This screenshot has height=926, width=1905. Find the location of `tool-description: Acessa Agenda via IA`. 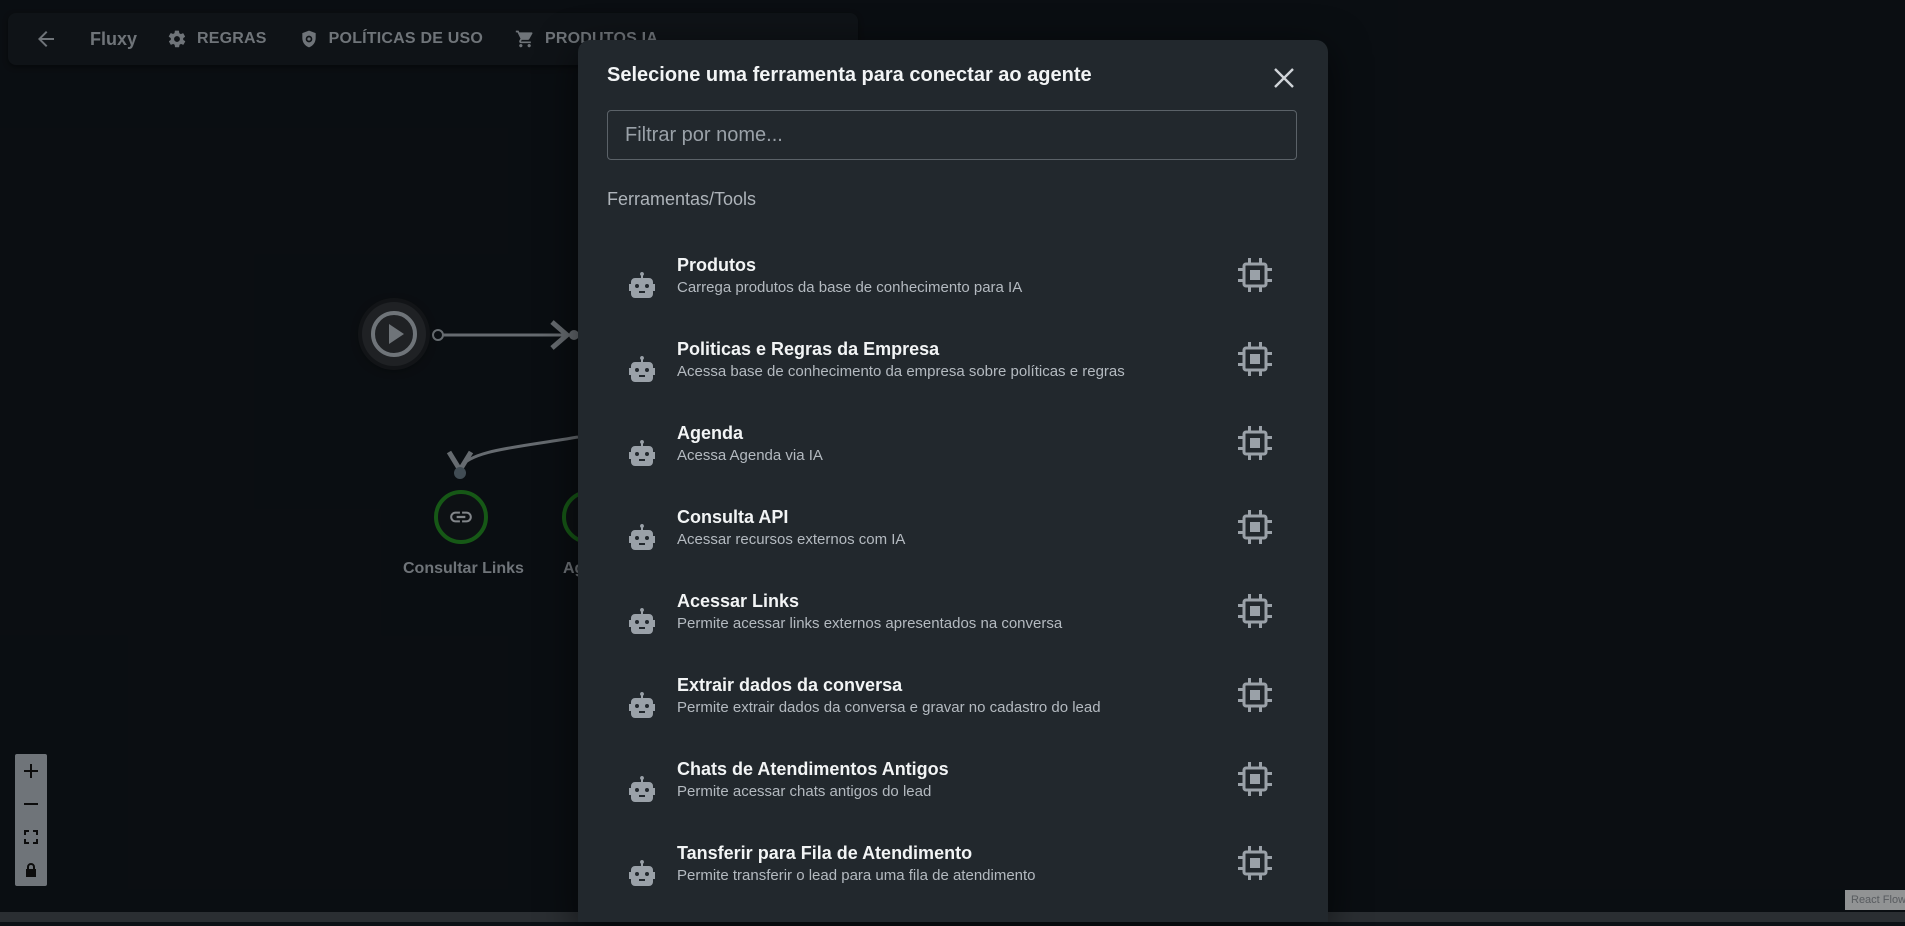

tool-description: Acessa Agenda via IA is located at coordinates (750, 455).